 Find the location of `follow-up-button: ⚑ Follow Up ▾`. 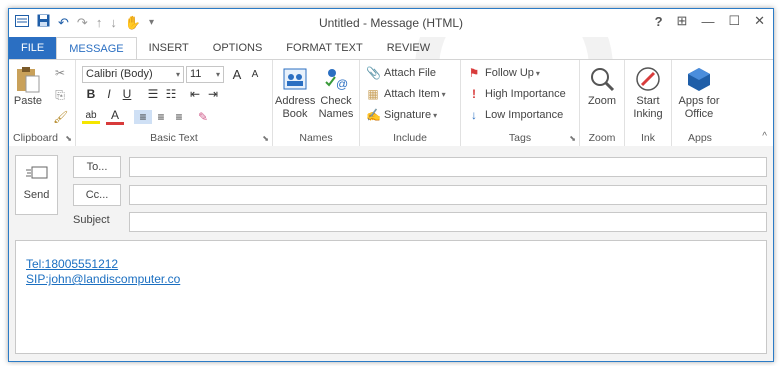

follow-up-button: ⚑ Follow Up ▾ is located at coordinates (503, 73).